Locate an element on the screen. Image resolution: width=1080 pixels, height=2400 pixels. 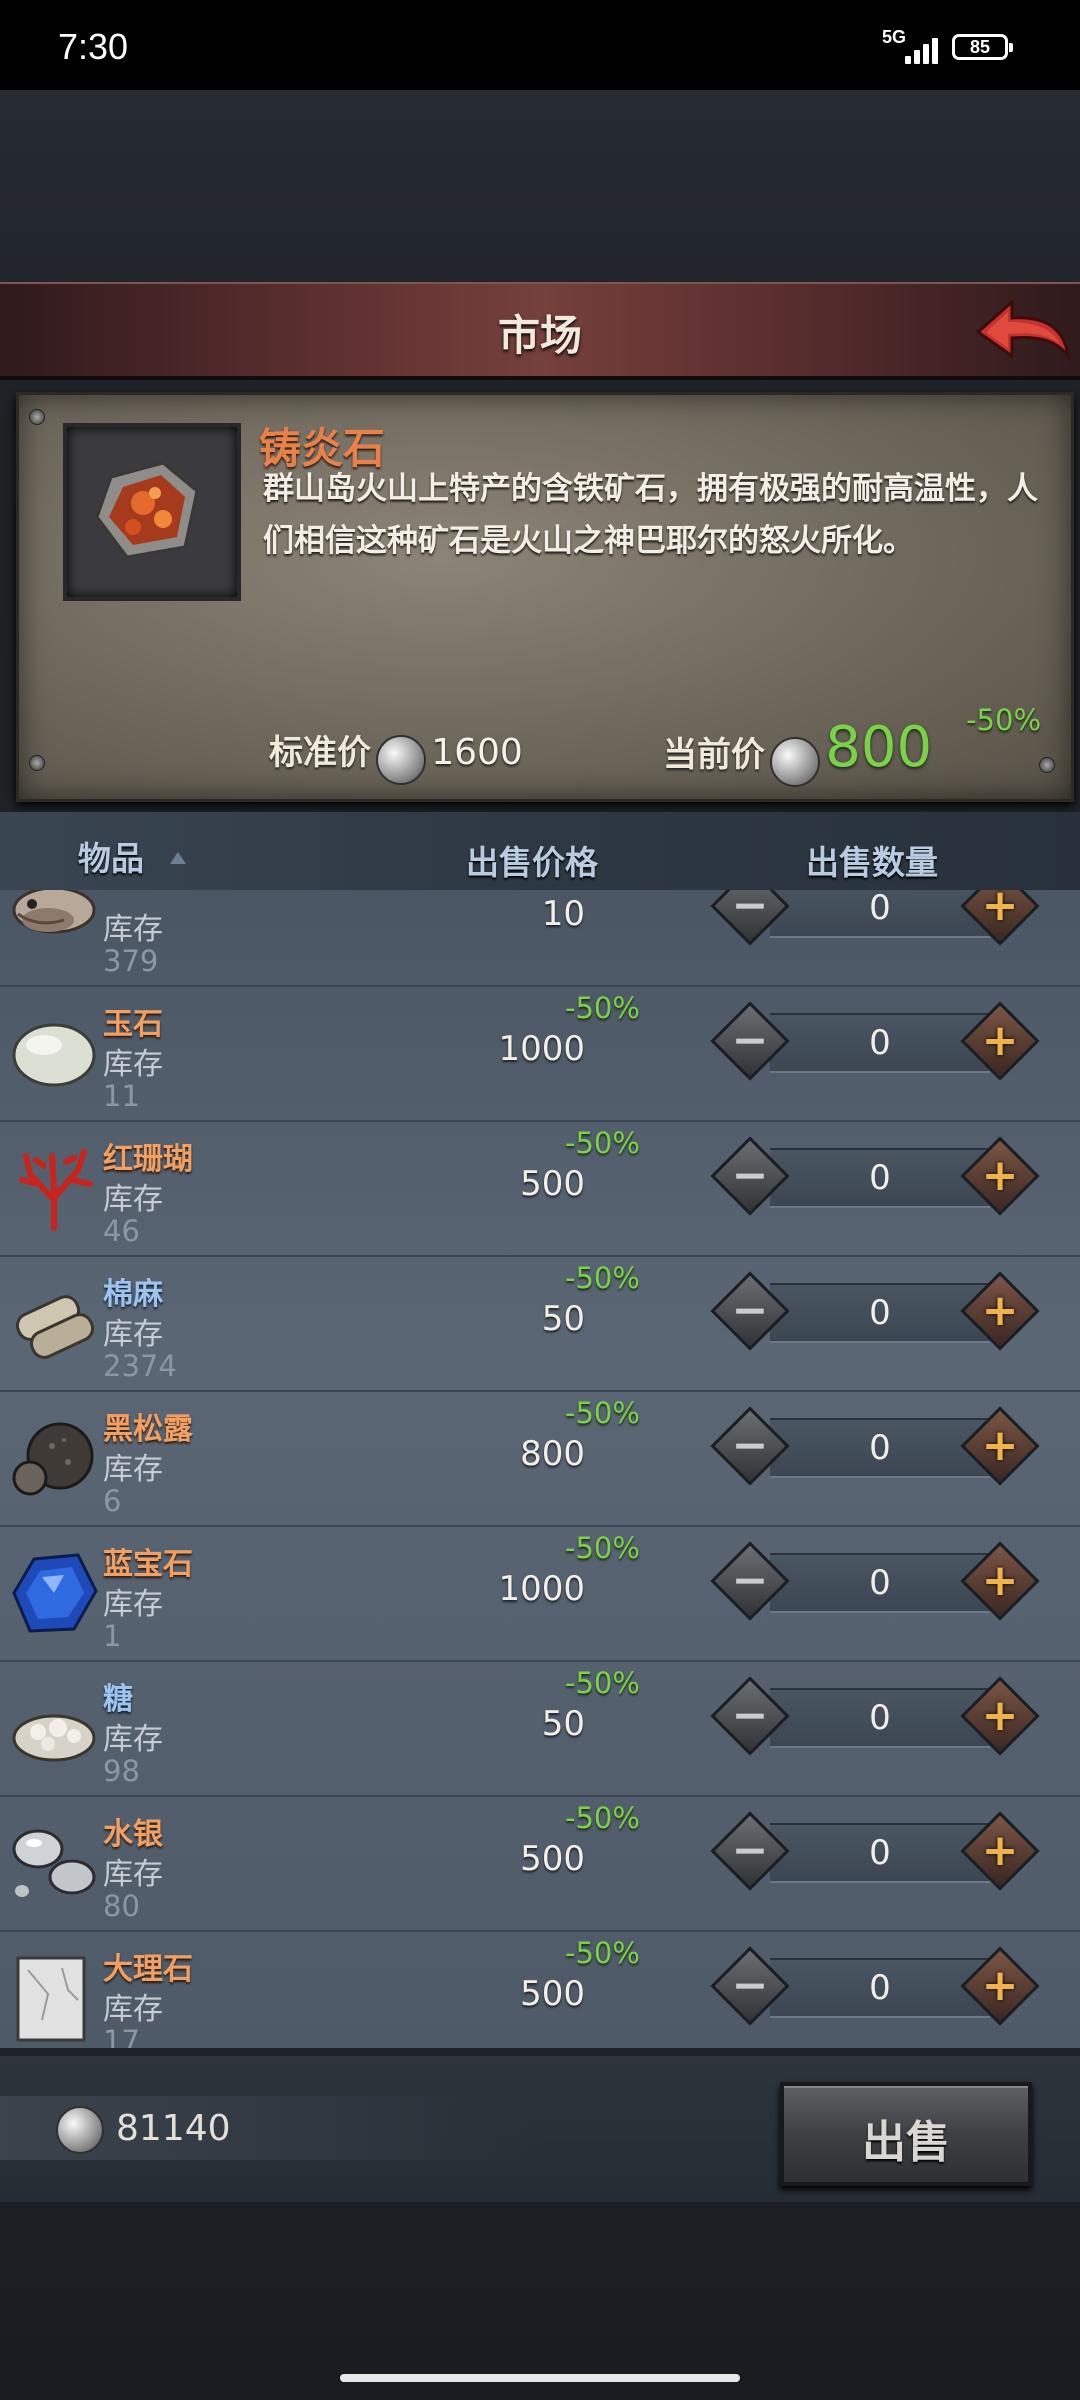
status-bar: 7:30 5G 85 is located at coordinates (540, 45).